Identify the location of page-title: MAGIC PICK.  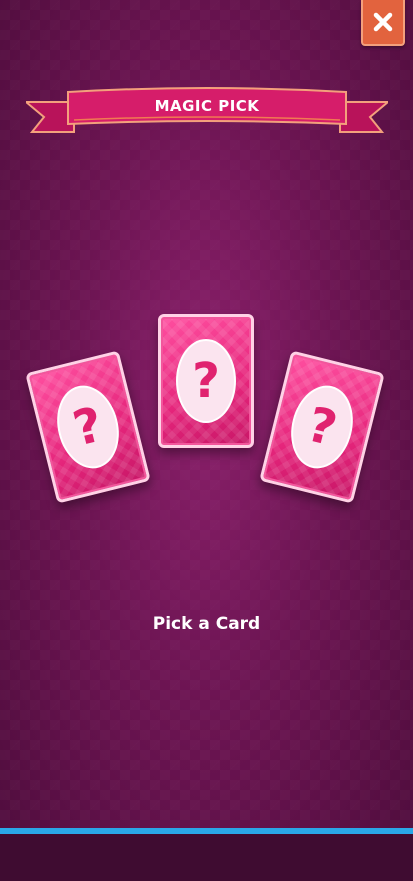
(207, 106).